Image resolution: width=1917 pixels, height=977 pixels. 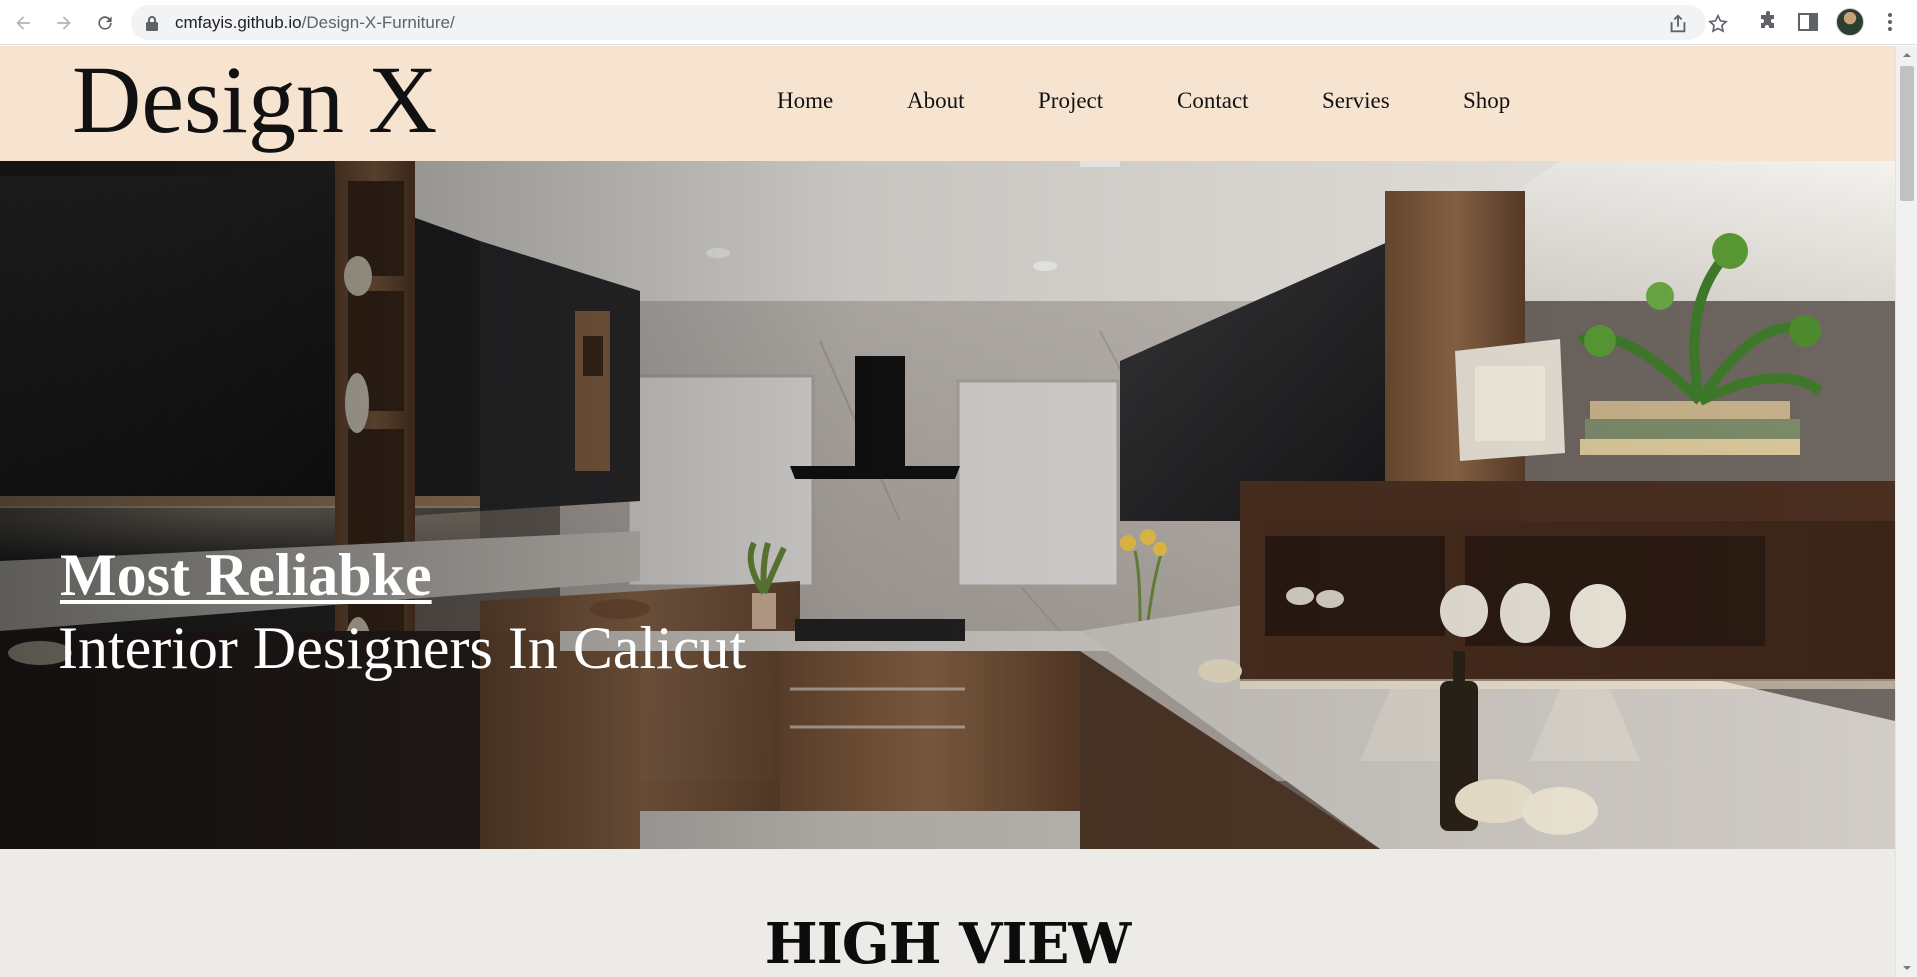 I want to click on nav-contact: Contact, so click(x=1213, y=101).